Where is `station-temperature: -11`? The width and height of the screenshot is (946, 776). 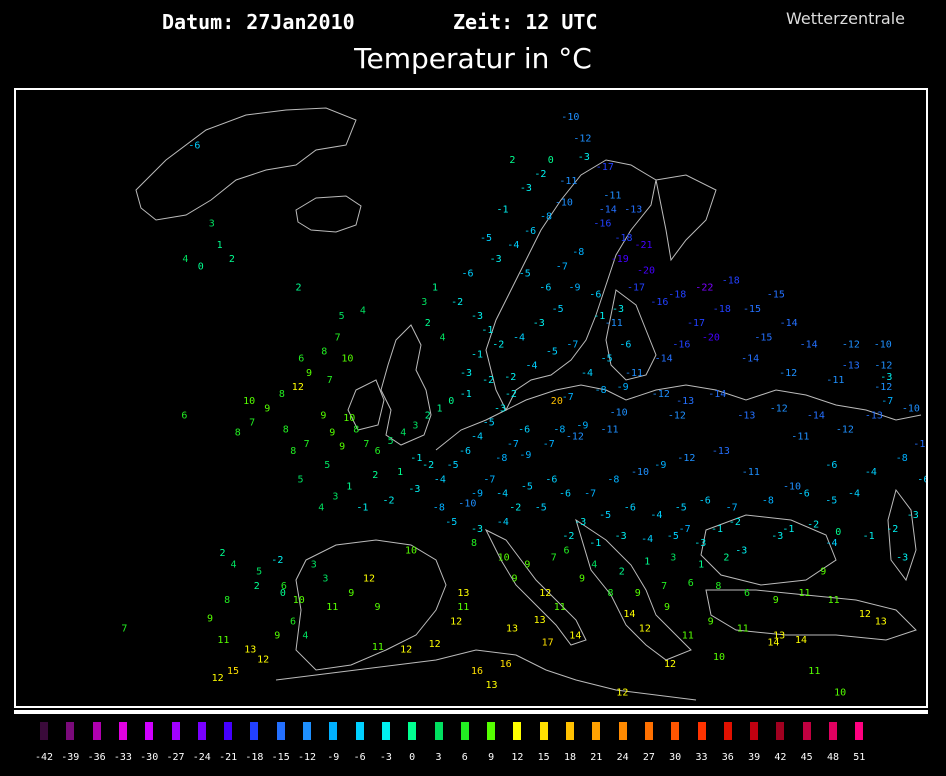
station-temperature: -11 is located at coordinates (568, 181).